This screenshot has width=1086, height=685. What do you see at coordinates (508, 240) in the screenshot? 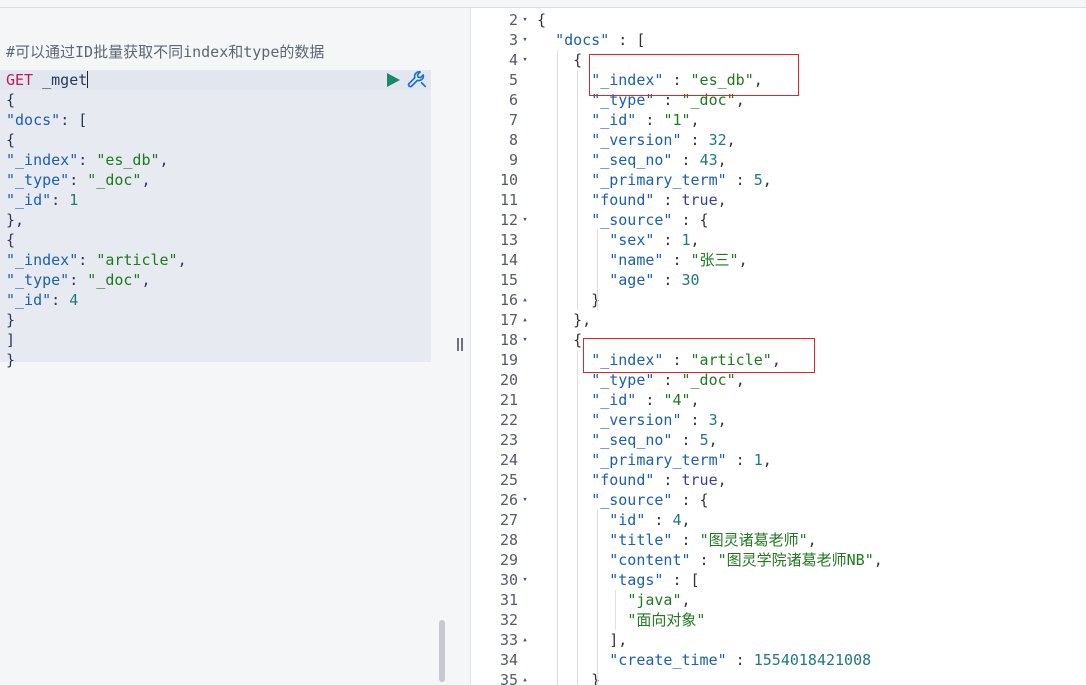
I see `line-number: 13` at bounding box center [508, 240].